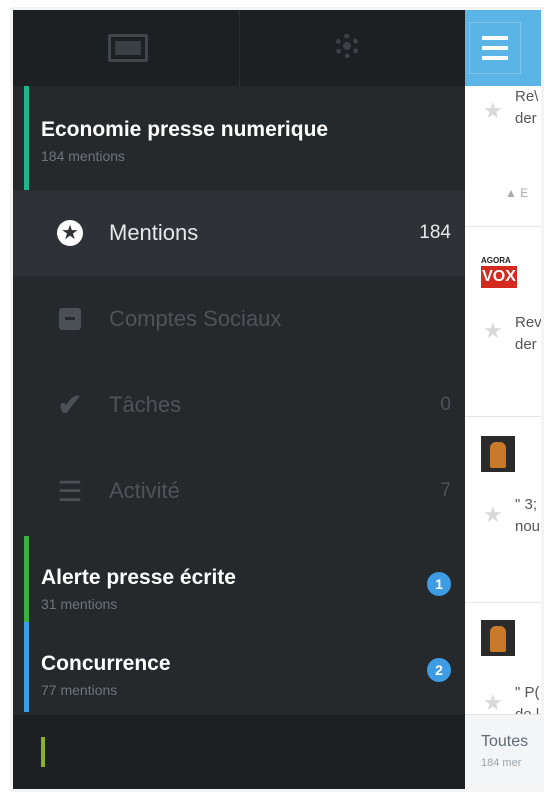  Describe the element at coordinates (503, 751) in the screenshot. I see `feed-footer: Toutes 184 mer` at that location.